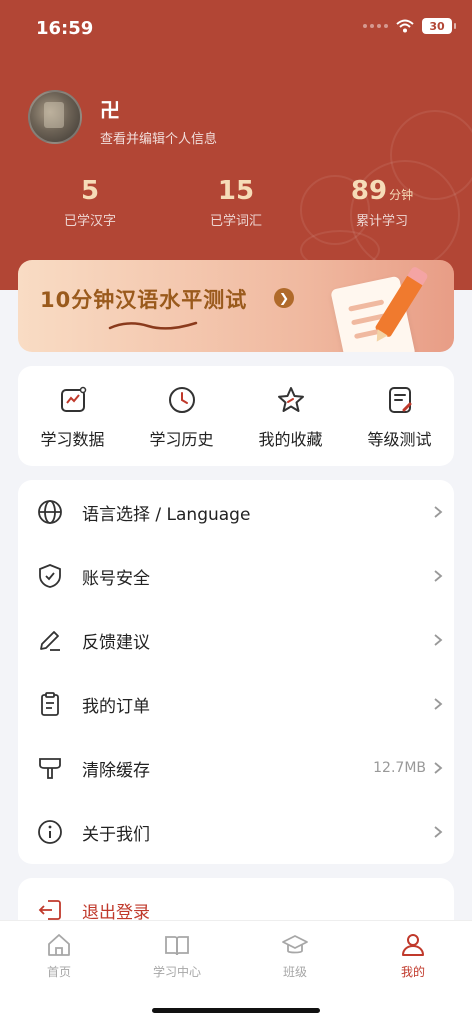 The height and width of the screenshot is (1024, 472). What do you see at coordinates (65, 28) in the screenshot?
I see `status-time: 16:59` at bounding box center [65, 28].